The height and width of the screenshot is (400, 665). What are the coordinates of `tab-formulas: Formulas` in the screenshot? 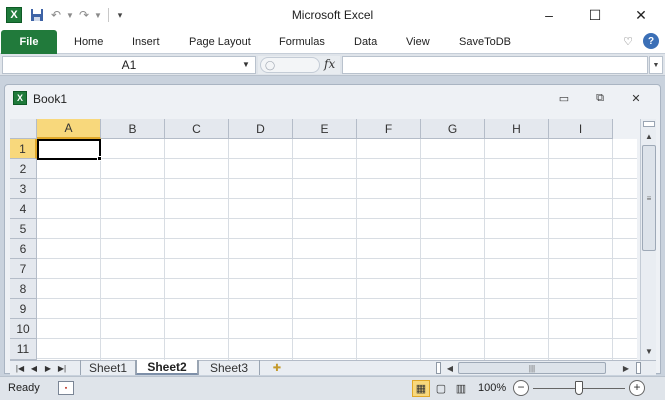 It's located at (302, 42).